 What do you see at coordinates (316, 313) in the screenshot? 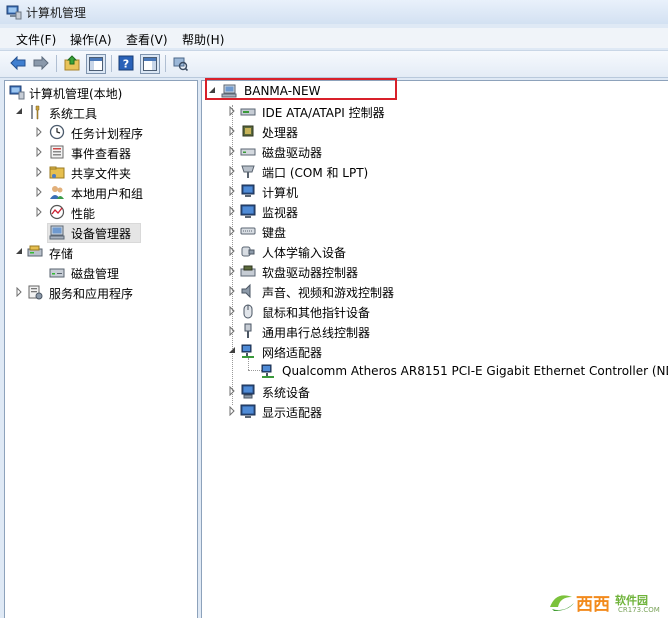
I see `device-category-label: 鼠标和其他指针设备` at bounding box center [316, 313].